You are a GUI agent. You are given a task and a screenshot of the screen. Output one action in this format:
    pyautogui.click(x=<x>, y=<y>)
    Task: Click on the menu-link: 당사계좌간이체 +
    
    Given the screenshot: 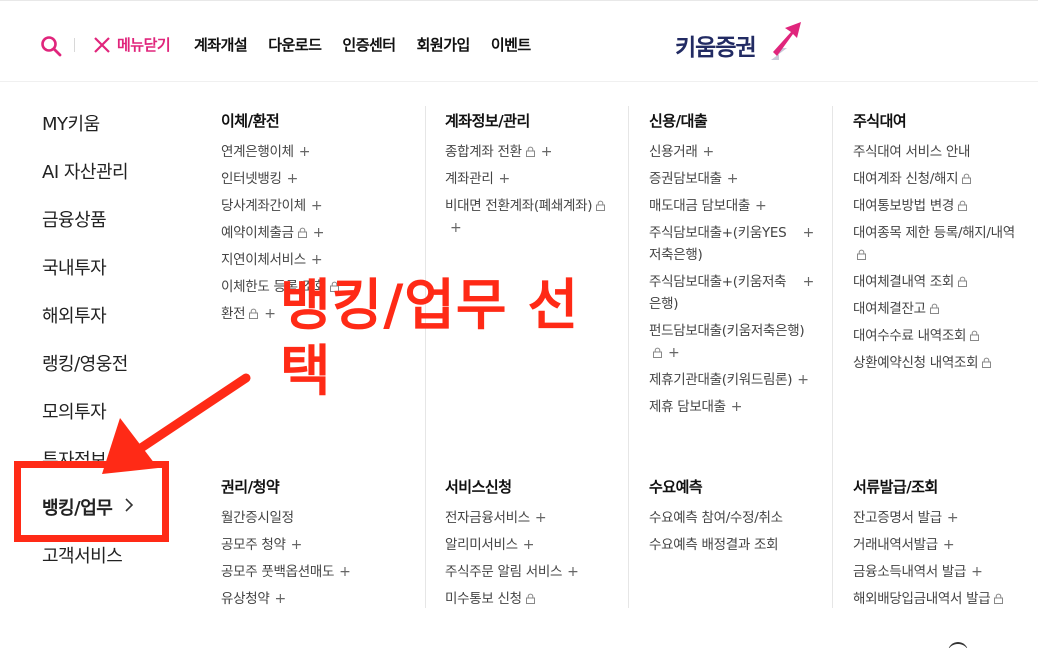 What is the action you would take?
    pyautogui.click(x=313, y=206)
    